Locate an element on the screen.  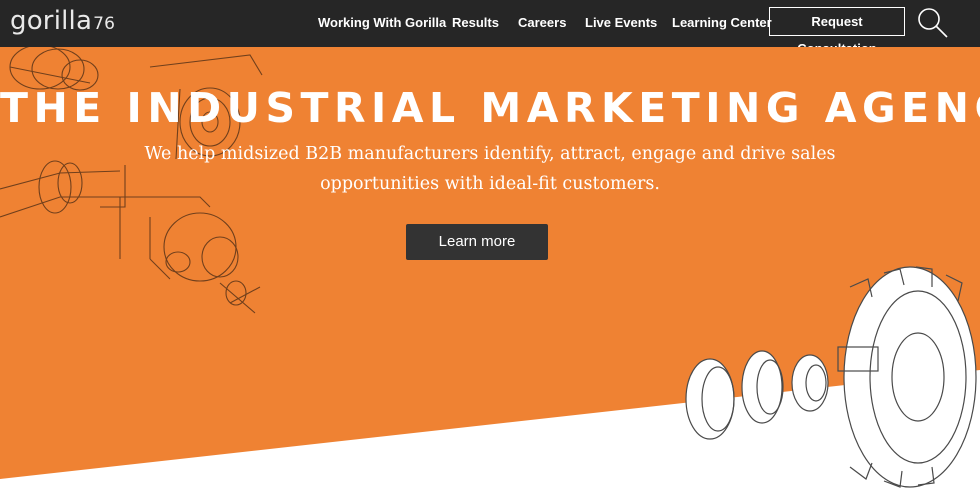
nav-results: Results is located at coordinates (475, 22).